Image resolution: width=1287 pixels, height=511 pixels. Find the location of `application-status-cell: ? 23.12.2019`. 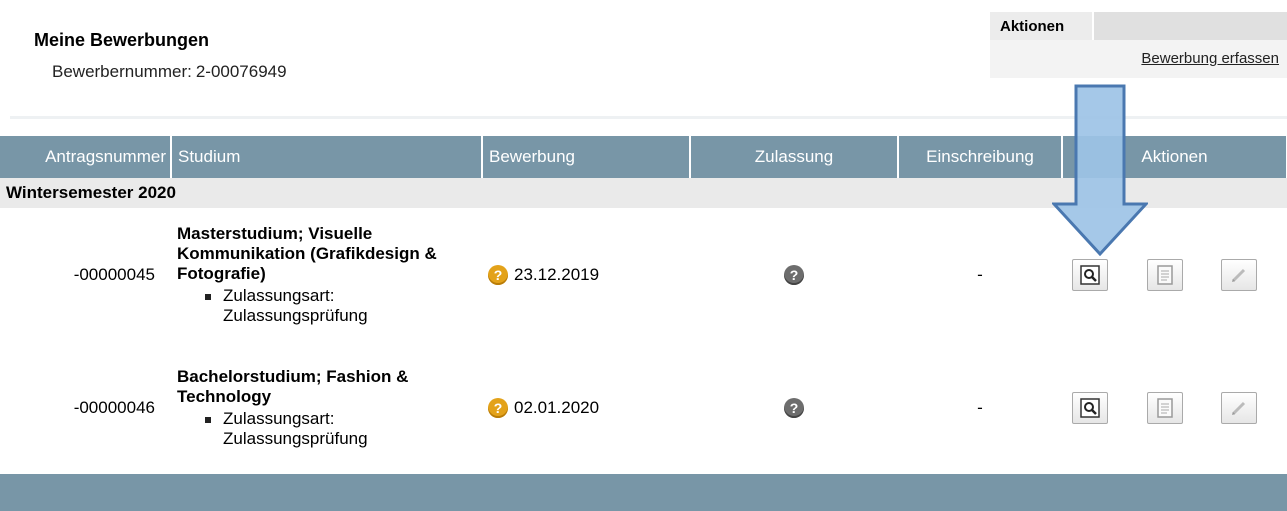

application-status-cell: ? 23.12.2019 is located at coordinates (586, 275).